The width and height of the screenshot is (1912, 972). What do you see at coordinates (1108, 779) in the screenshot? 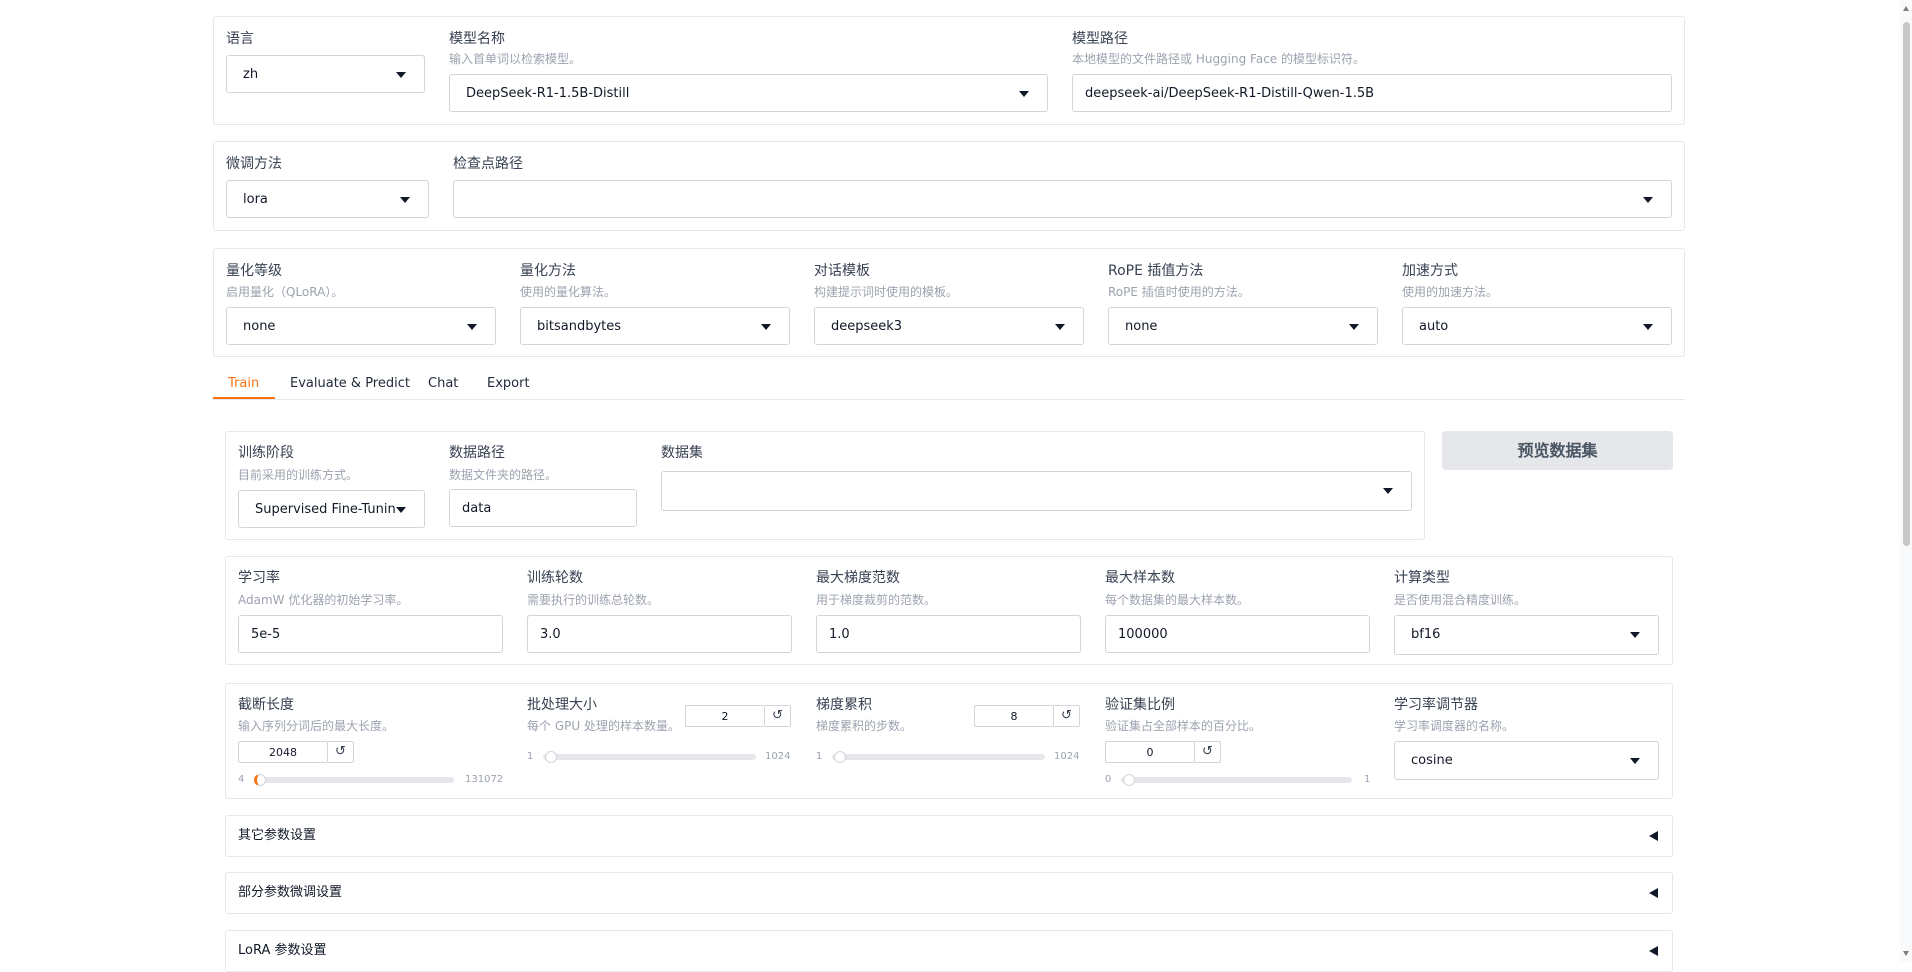
I see `valsize-min: 0` at bounding box center [1108, 779].